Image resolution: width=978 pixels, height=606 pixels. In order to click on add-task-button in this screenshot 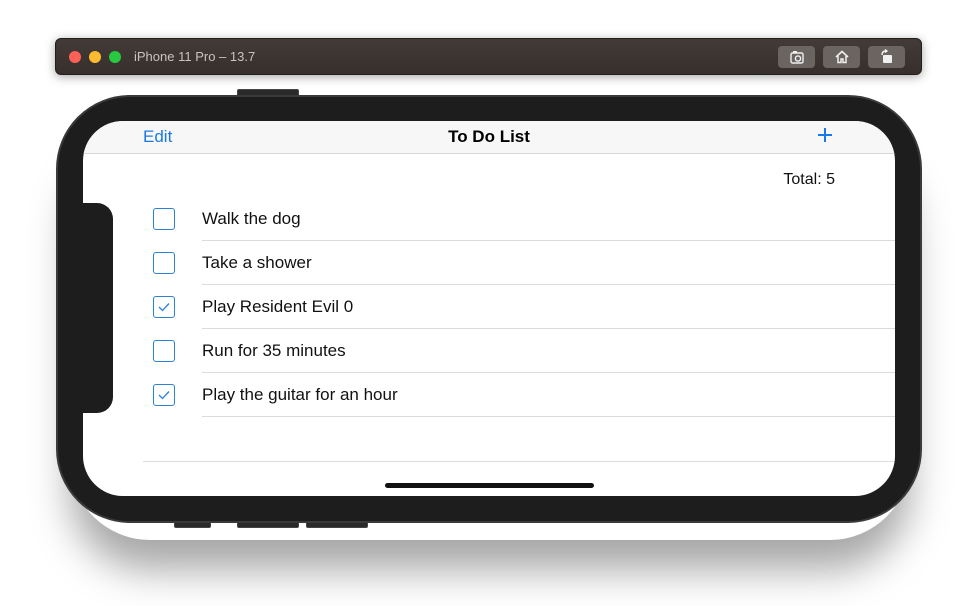, I will do `click(825, 135)`.